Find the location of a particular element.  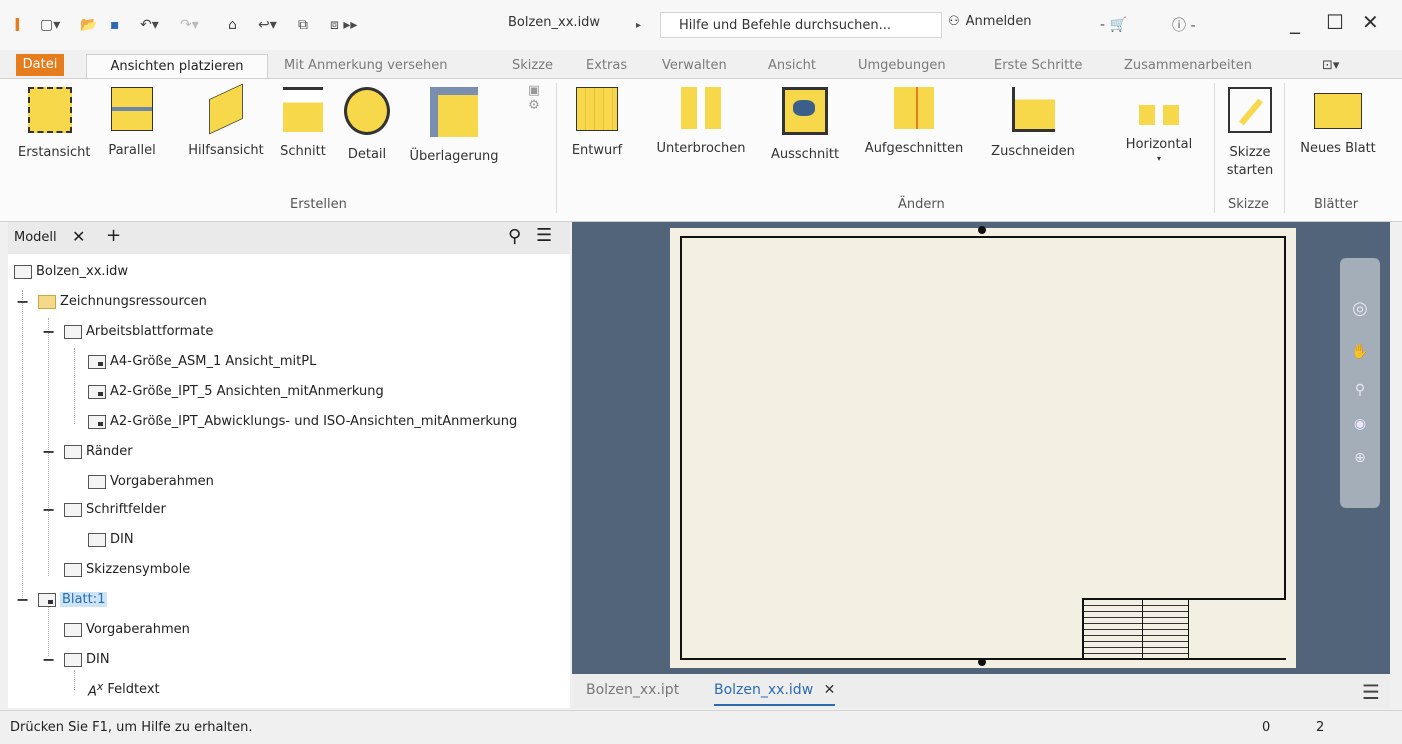

ribbon-options-icon: ⊡▾ is located at coordinates (1330, 66).